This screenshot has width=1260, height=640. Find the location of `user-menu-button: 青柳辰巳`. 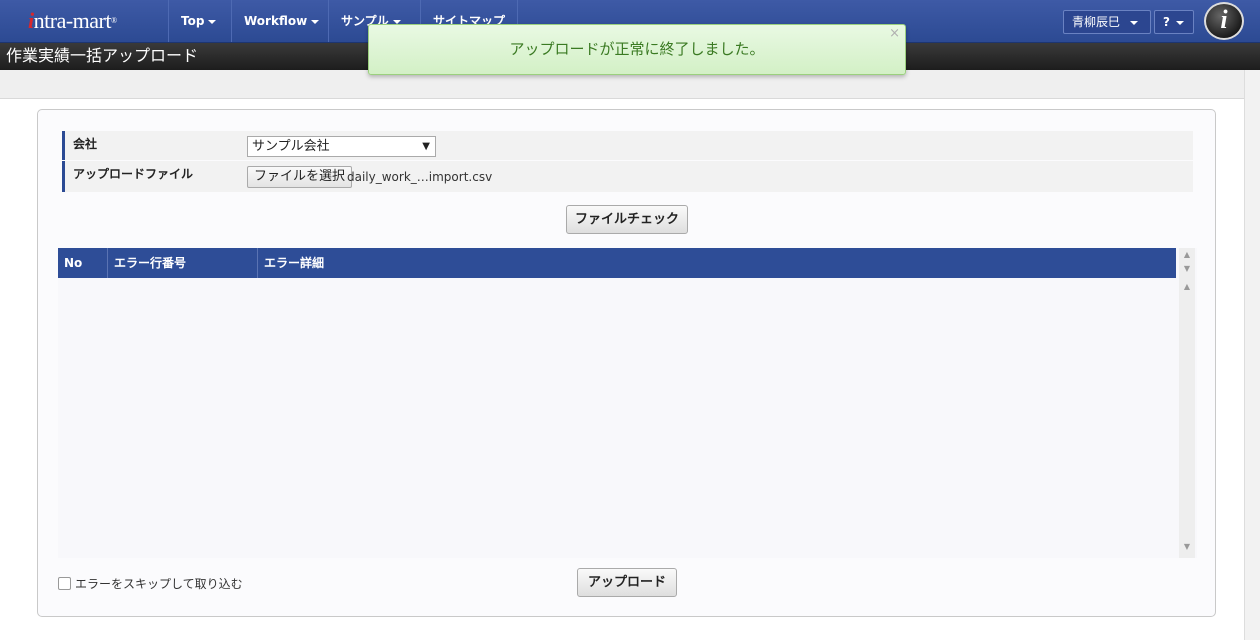

user-menu-button: 青柳辰巳 is located at coordinates (1107, 22).